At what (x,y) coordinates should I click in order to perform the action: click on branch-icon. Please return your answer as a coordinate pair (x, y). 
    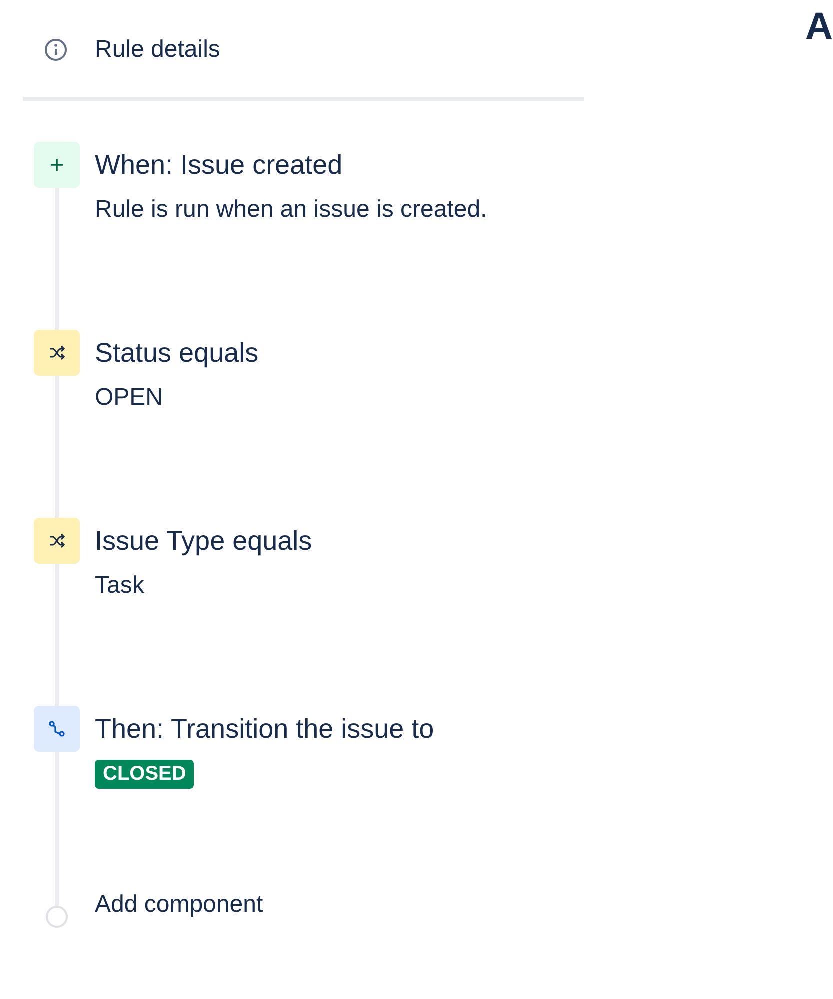
    Looking at the image, I should click on (57, 729).